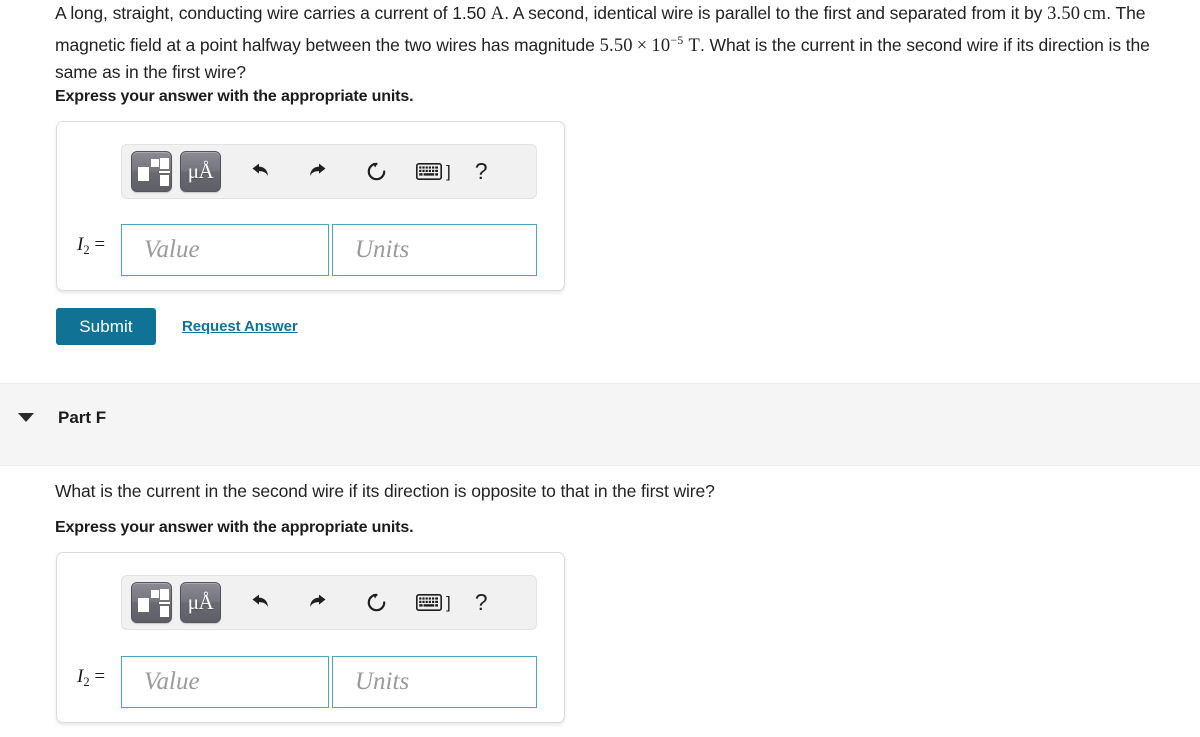 Image resolution: width=1200 pixels, height=737 pixels. What do you see at coordinates (661, 45) in the screenshot?
I see `question-field-base: 10` at bounding box center [661, 45].